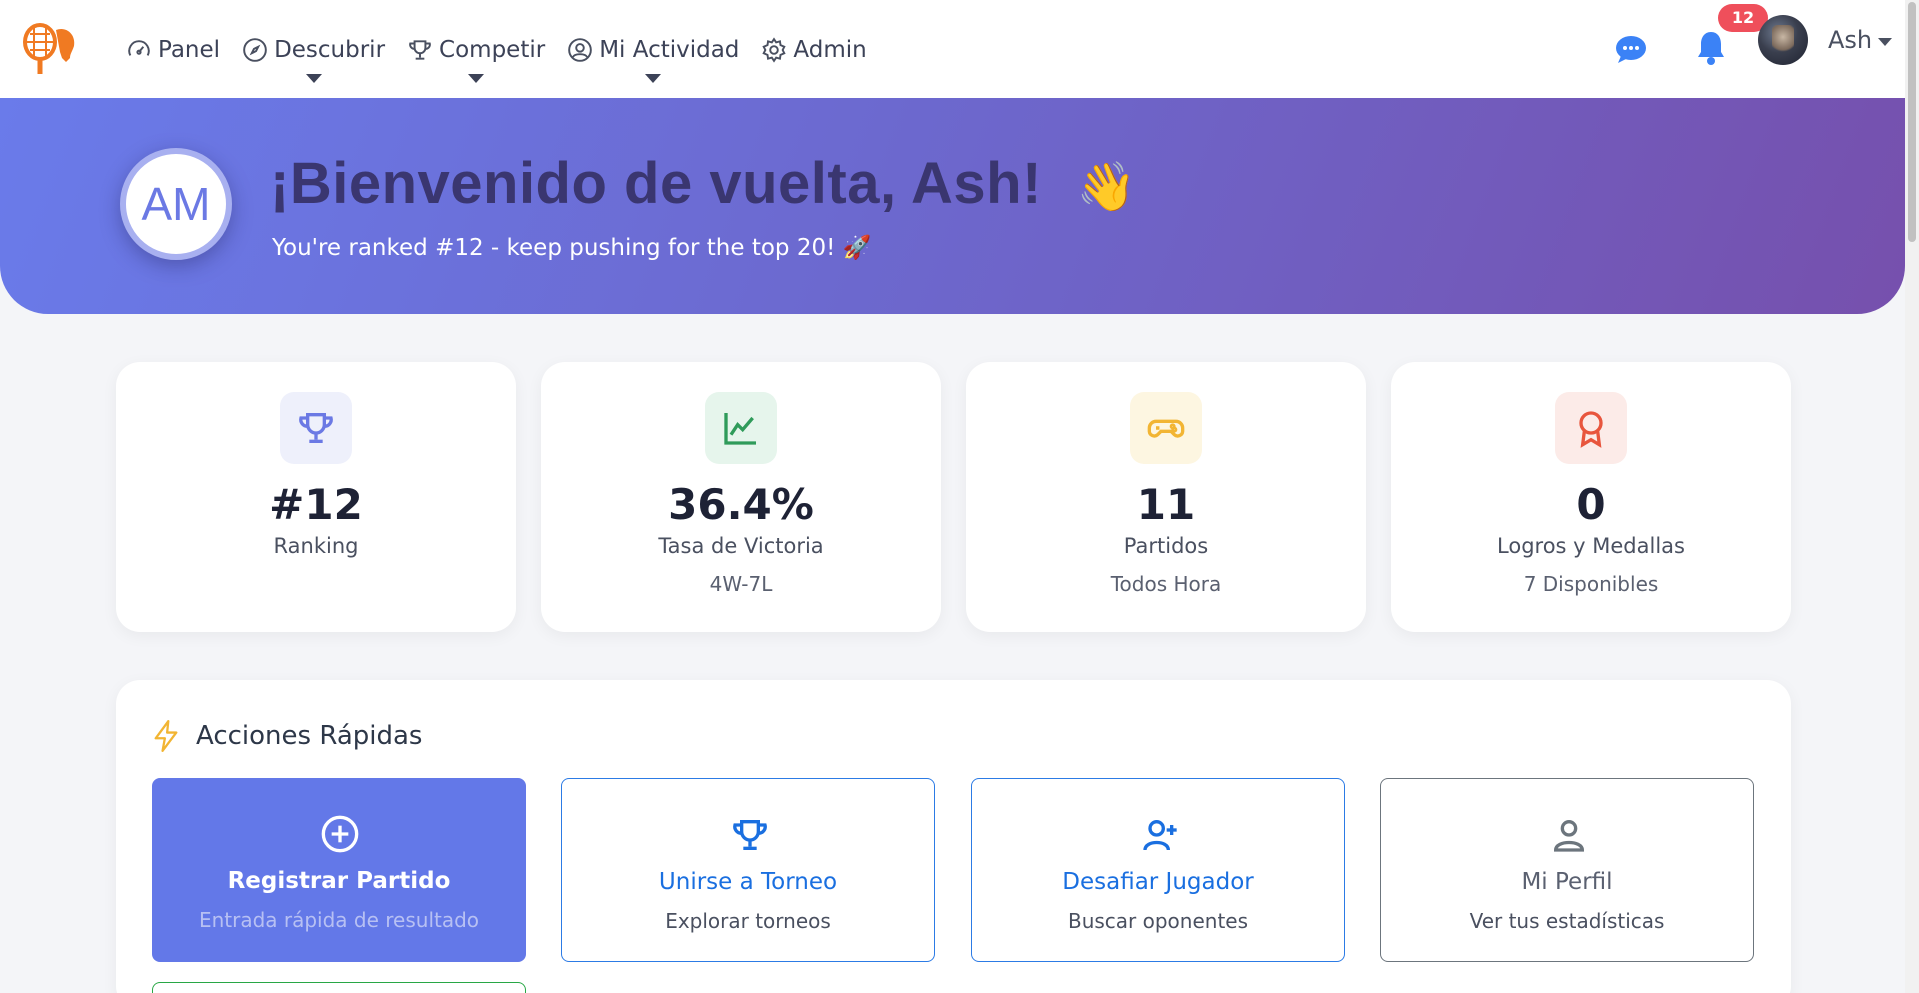 This screenshot has width=1919, height=993. I want to click on nav-mi-actividad: Mi Actividad, so click(653, 56).